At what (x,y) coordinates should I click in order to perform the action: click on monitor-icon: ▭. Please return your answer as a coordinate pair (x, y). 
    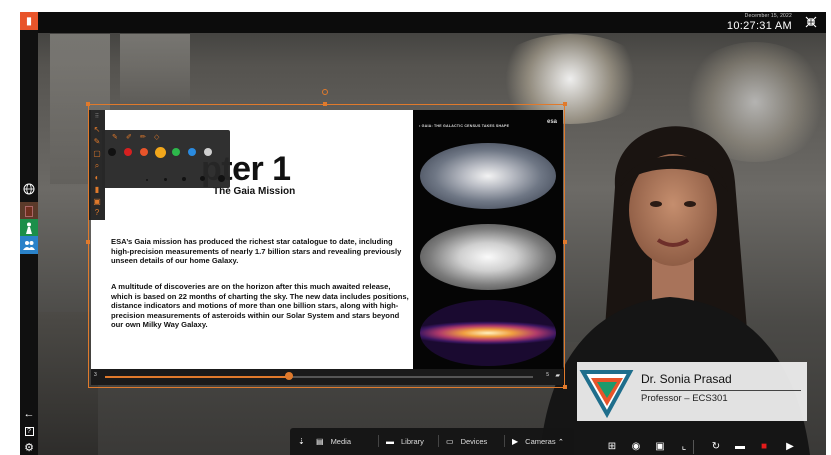
    Looking at the image, I should click on (450, 441).